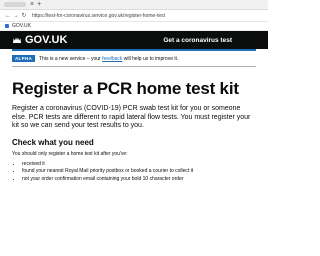 The height and width of the screenshot is (256, 320). What do you see at coordinates (134, 26) in the screenshot?
I see `bookmarks-bar: GOV.UK` at bounding box center [134, 26].